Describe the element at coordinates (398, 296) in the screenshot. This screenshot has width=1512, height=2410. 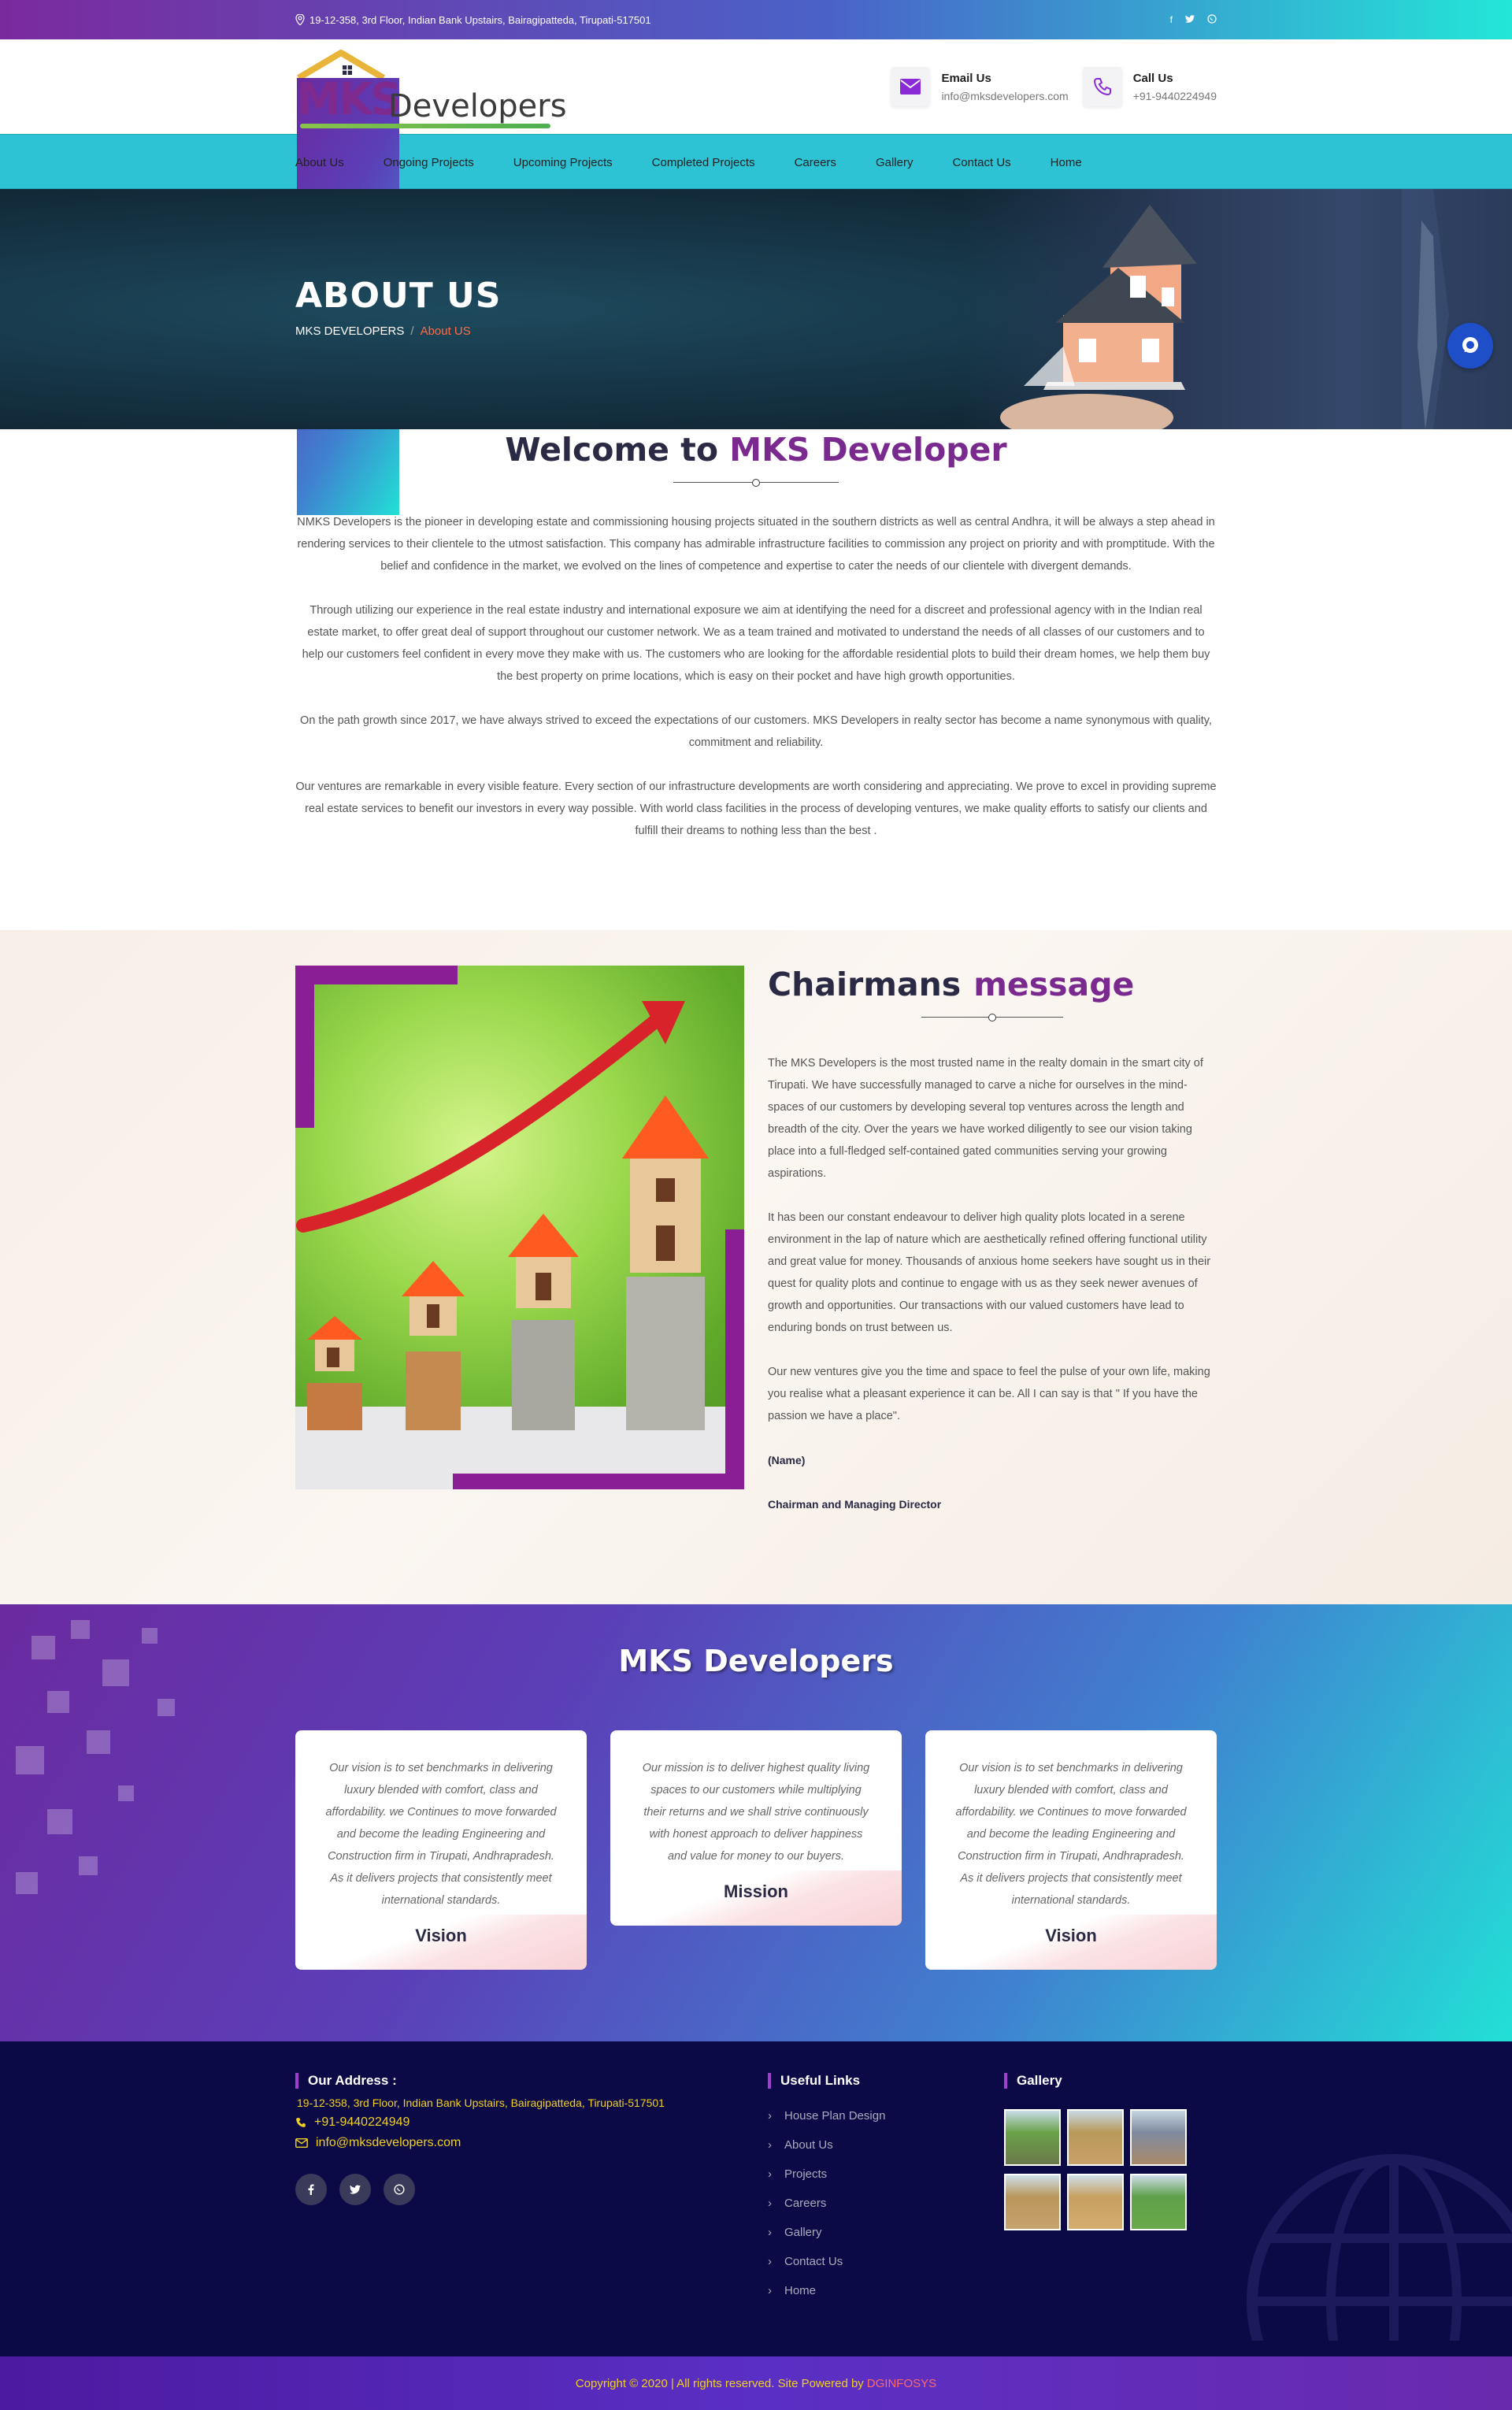
I see `page-title: ABOUT US` at that location.